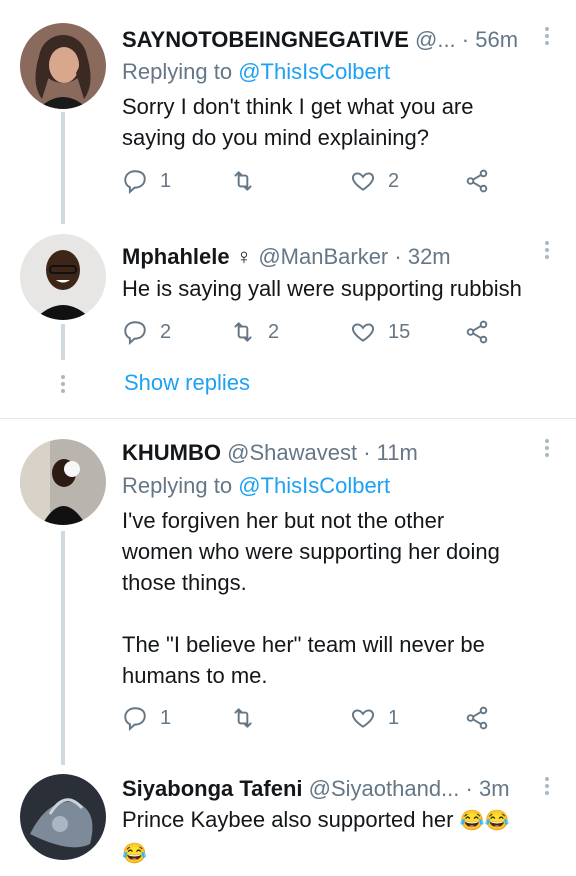 The image size is (576, 876). What do you see at coordinates (171, 452) in the screenshot?
I see `display-name: KHUMBO` at bounding box center [171, 452].